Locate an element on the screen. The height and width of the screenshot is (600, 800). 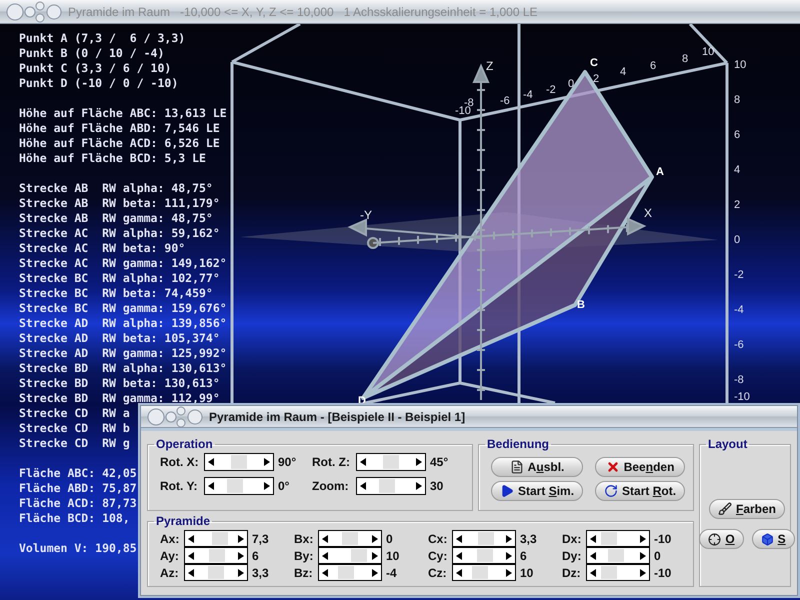
slider-label: Cy: is located at coordinates (438, 555).